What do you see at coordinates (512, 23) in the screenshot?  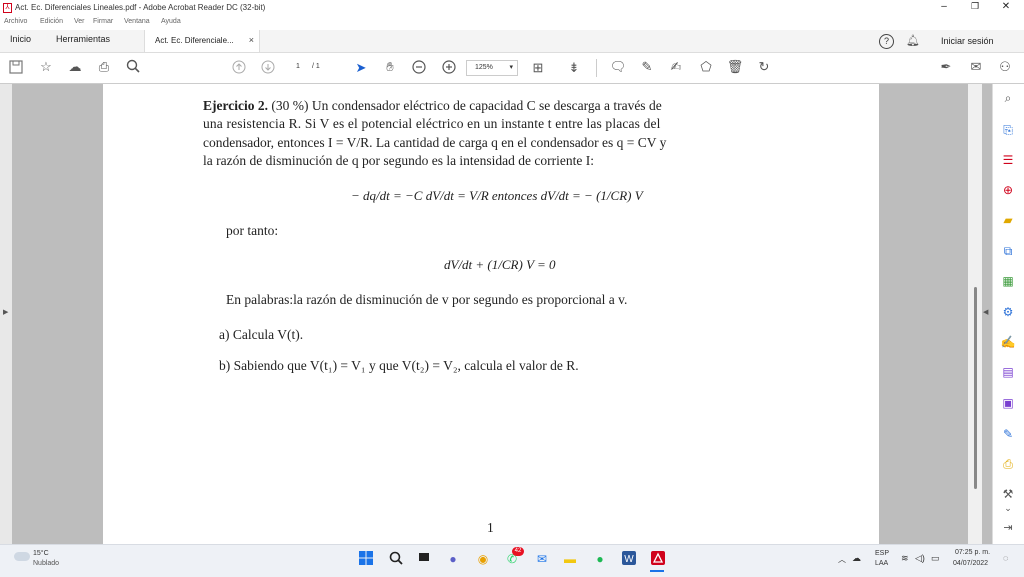 I see `menu-bar: Archivo Edición Ver Firmar Ventana Ayuda` at bounding box center [512, 23].